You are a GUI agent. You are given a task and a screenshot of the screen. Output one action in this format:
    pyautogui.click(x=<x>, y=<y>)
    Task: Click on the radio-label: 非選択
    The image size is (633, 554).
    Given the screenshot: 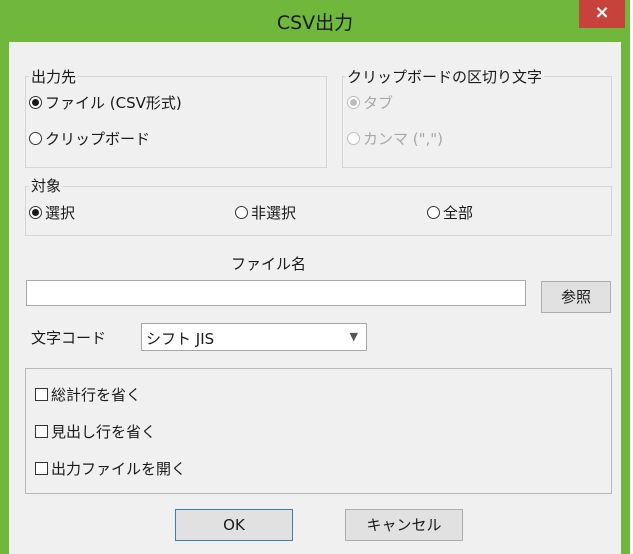 What is the action you would take?
    pyautogui.click(x=274, y=213)
    